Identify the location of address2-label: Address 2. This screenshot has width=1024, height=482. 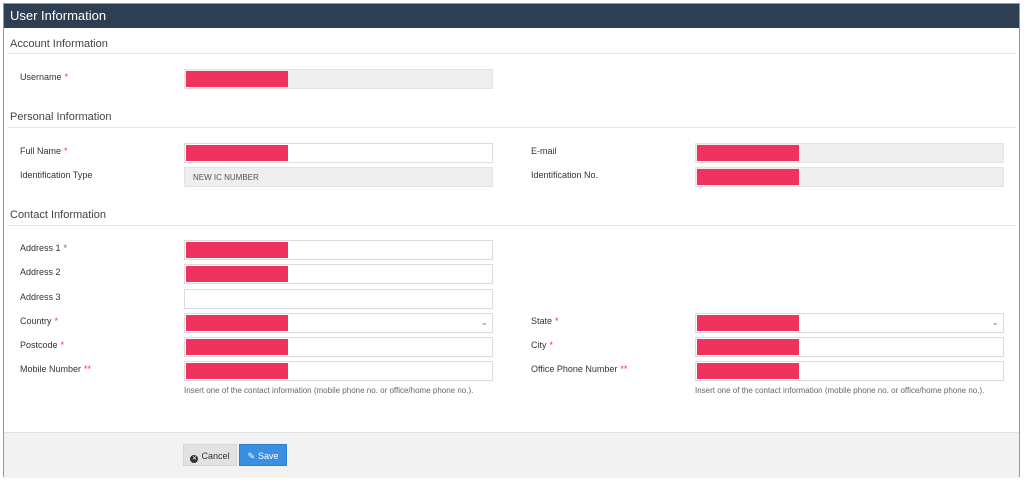
(40, 272).